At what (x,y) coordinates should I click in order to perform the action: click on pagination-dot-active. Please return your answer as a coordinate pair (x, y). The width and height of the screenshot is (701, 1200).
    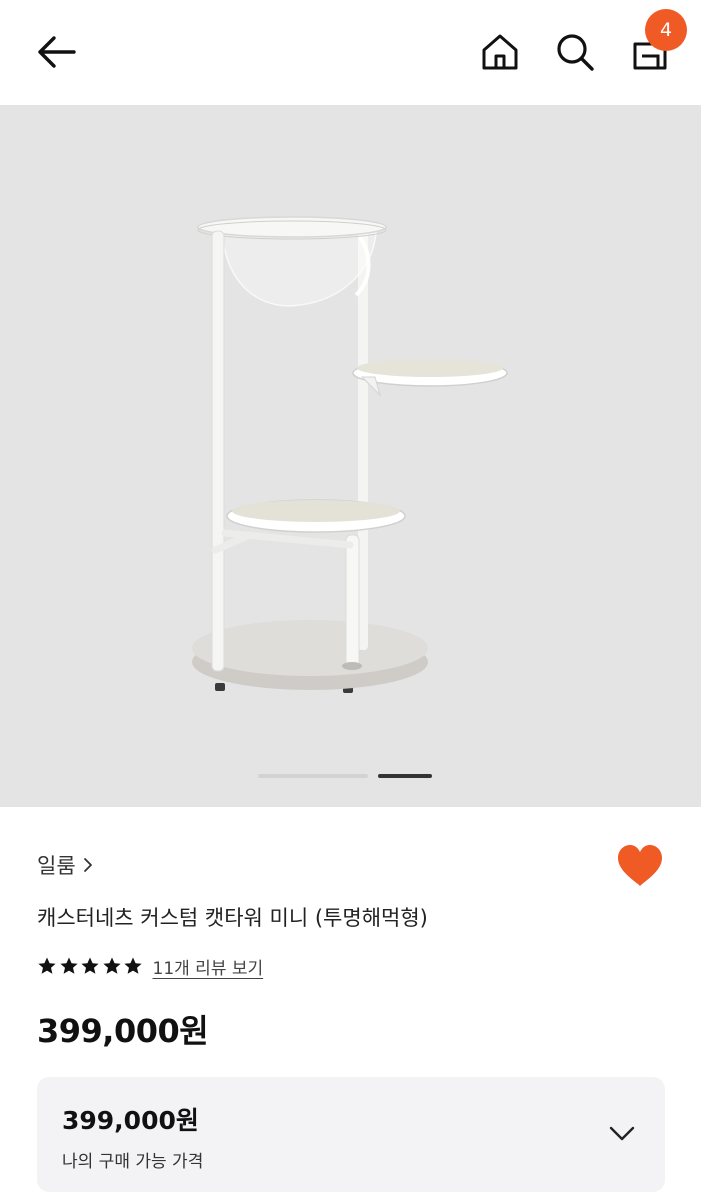
    Looking at the image, I should click on (405, 776).